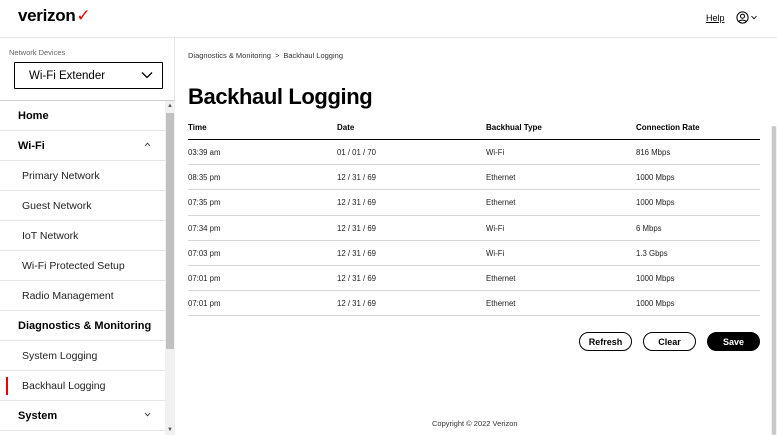 This screenshot has height=435, width=777. Describe the element at coordinates (197, 127) in the screenshot. I see `column-header-time: Time` at that location.